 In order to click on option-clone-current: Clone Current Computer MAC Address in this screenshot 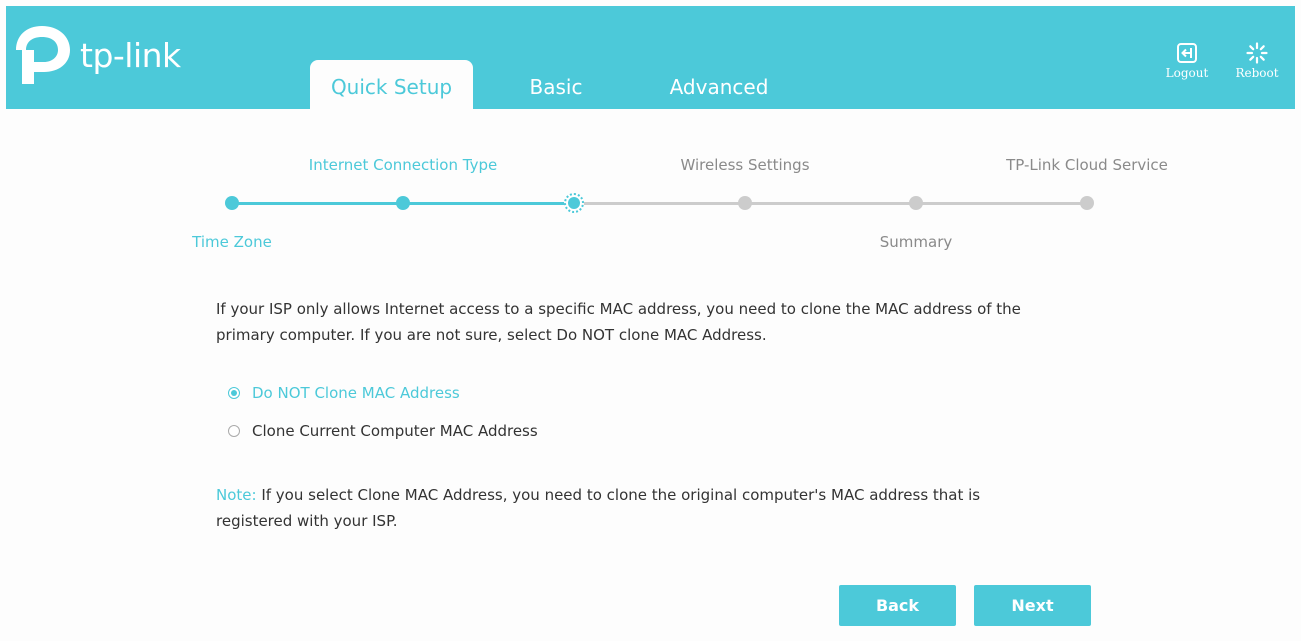, I will do `click(383, 431)`.